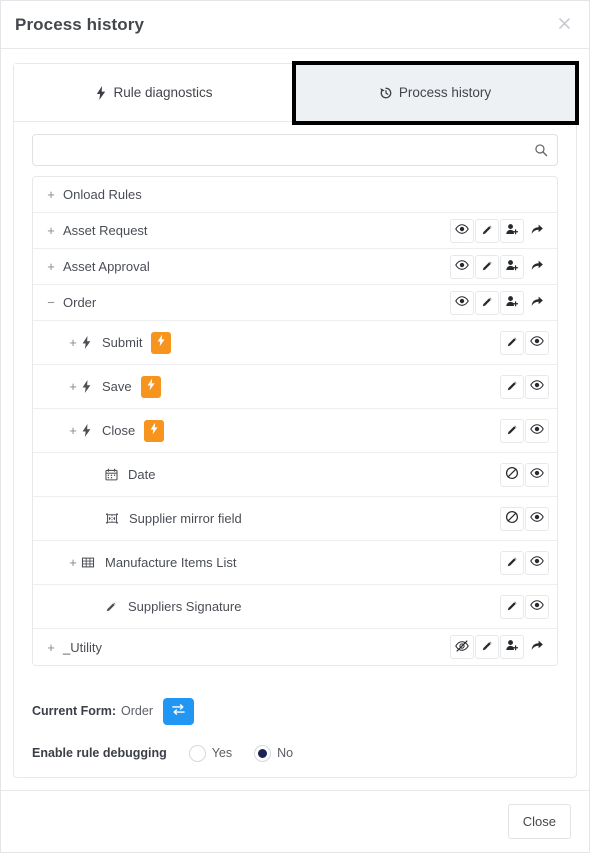 The image size is (590, 853). Describe the element at coordinates (163, 92) in the screenshot. I see `tab-rule-diagnostics-label: Rule diagnostics` at that location.